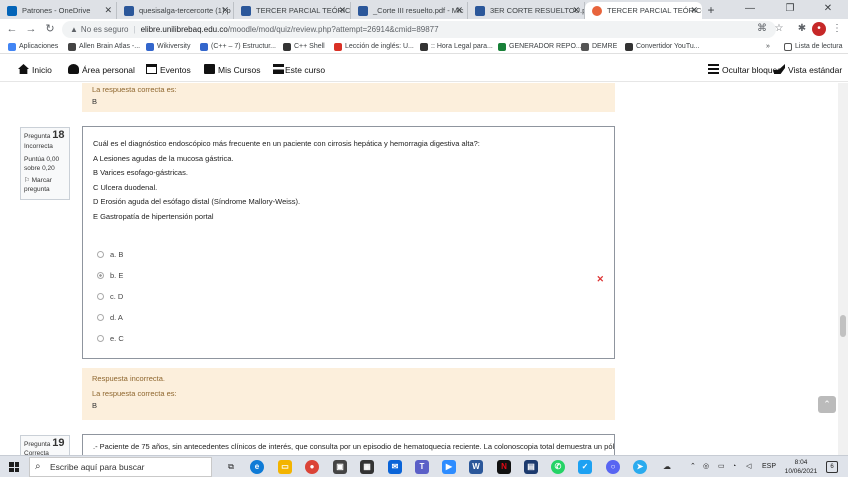  What do you see at coordinates (110, 339) in the screenshot?
I see `answer-option-e: e. C` at bounding box center [110, 339].